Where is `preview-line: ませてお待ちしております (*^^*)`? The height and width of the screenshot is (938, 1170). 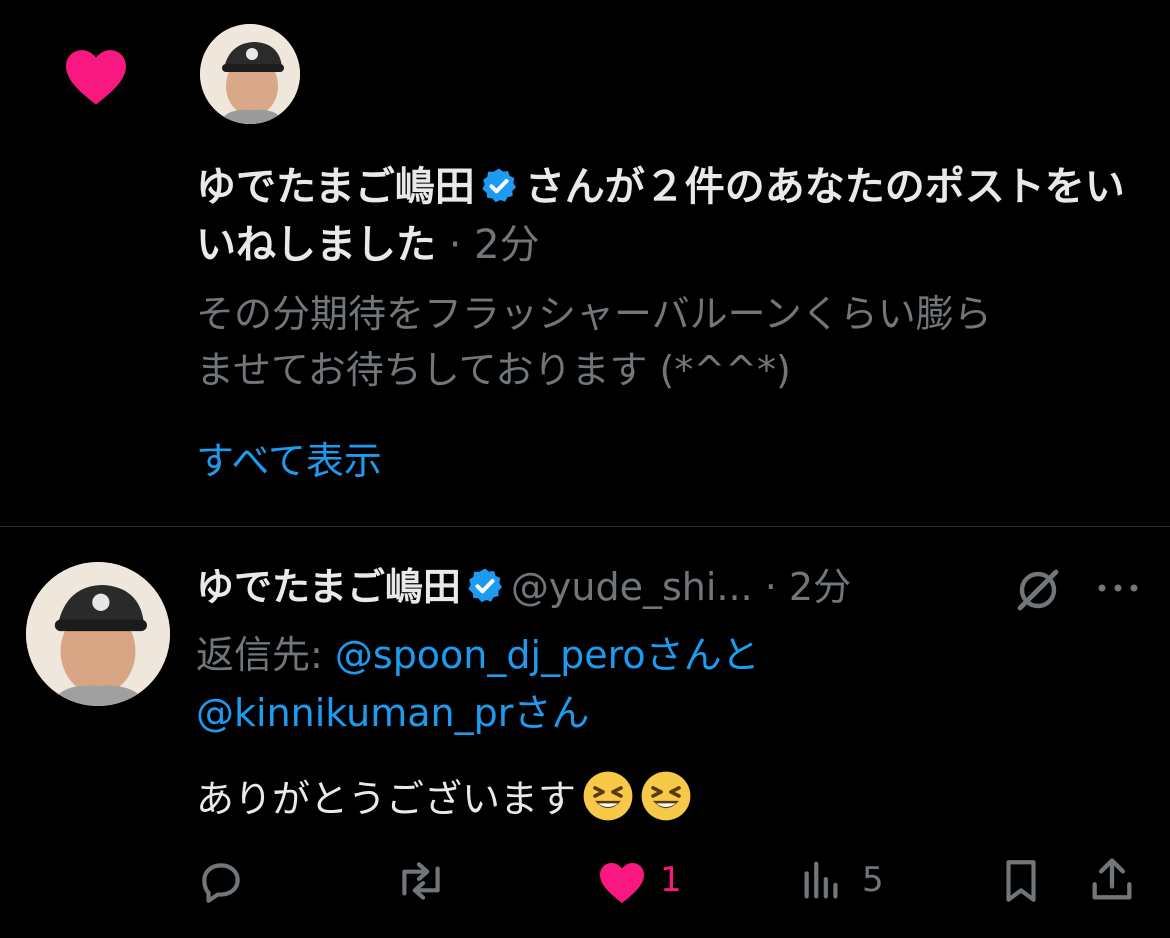 preview-line: ませてお待ちしております (*^^*) is located at coordinates (493, 370).